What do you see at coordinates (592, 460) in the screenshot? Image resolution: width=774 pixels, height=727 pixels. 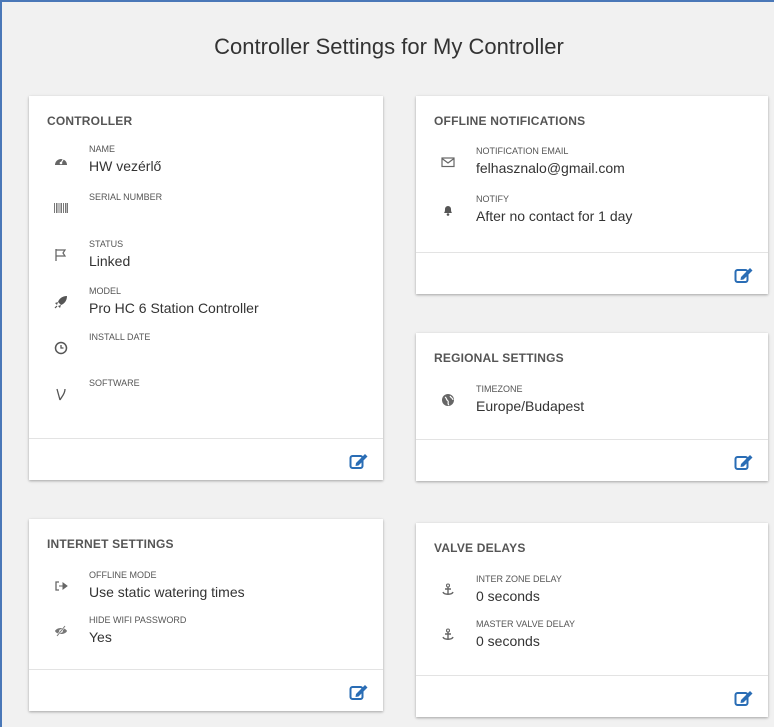 I see `regional-settings-card-footer` at bounding box center [592, 460].